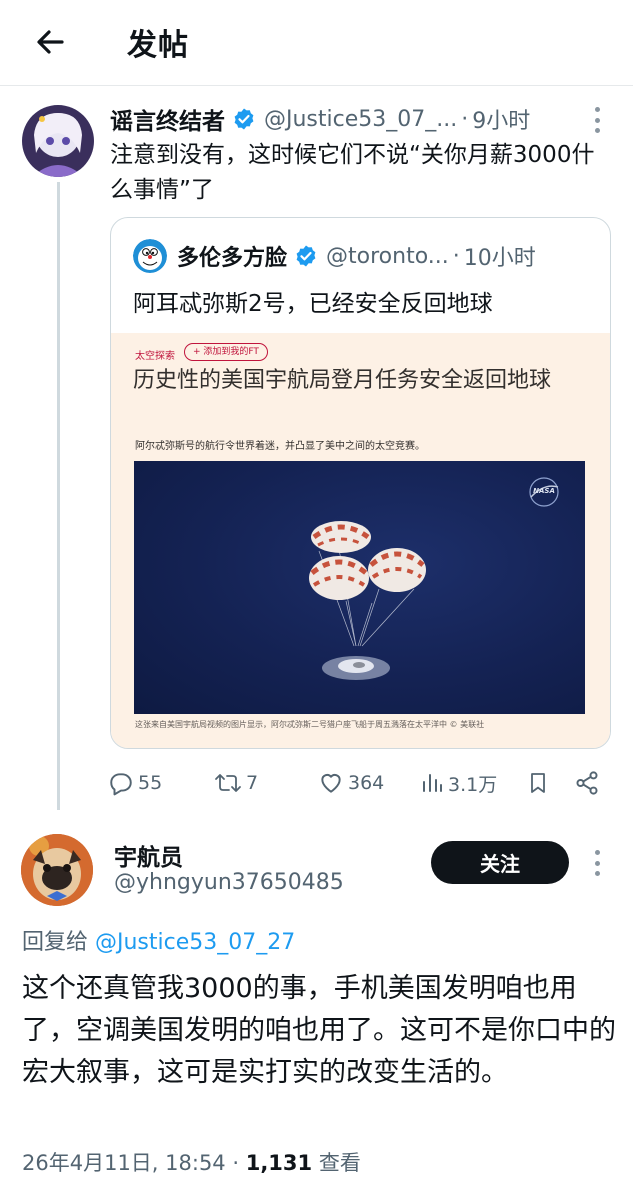 The image size is (633, 1200). What do you see at coordinates (124, 1163) in the screenshot?
I see `post-date: 26年4月11日, 18:54` at bounding box center [124, 1163].